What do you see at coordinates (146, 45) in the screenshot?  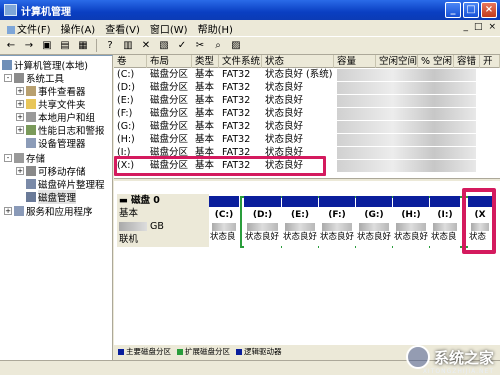 I see `export-icon: ✕` at bounding box center [146, 45].